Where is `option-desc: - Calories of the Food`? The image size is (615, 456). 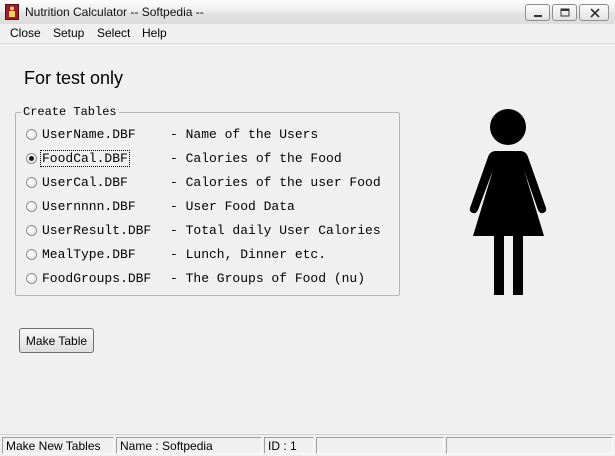
option-desc: - Calories of the Food is located at coordinates (256, 158).